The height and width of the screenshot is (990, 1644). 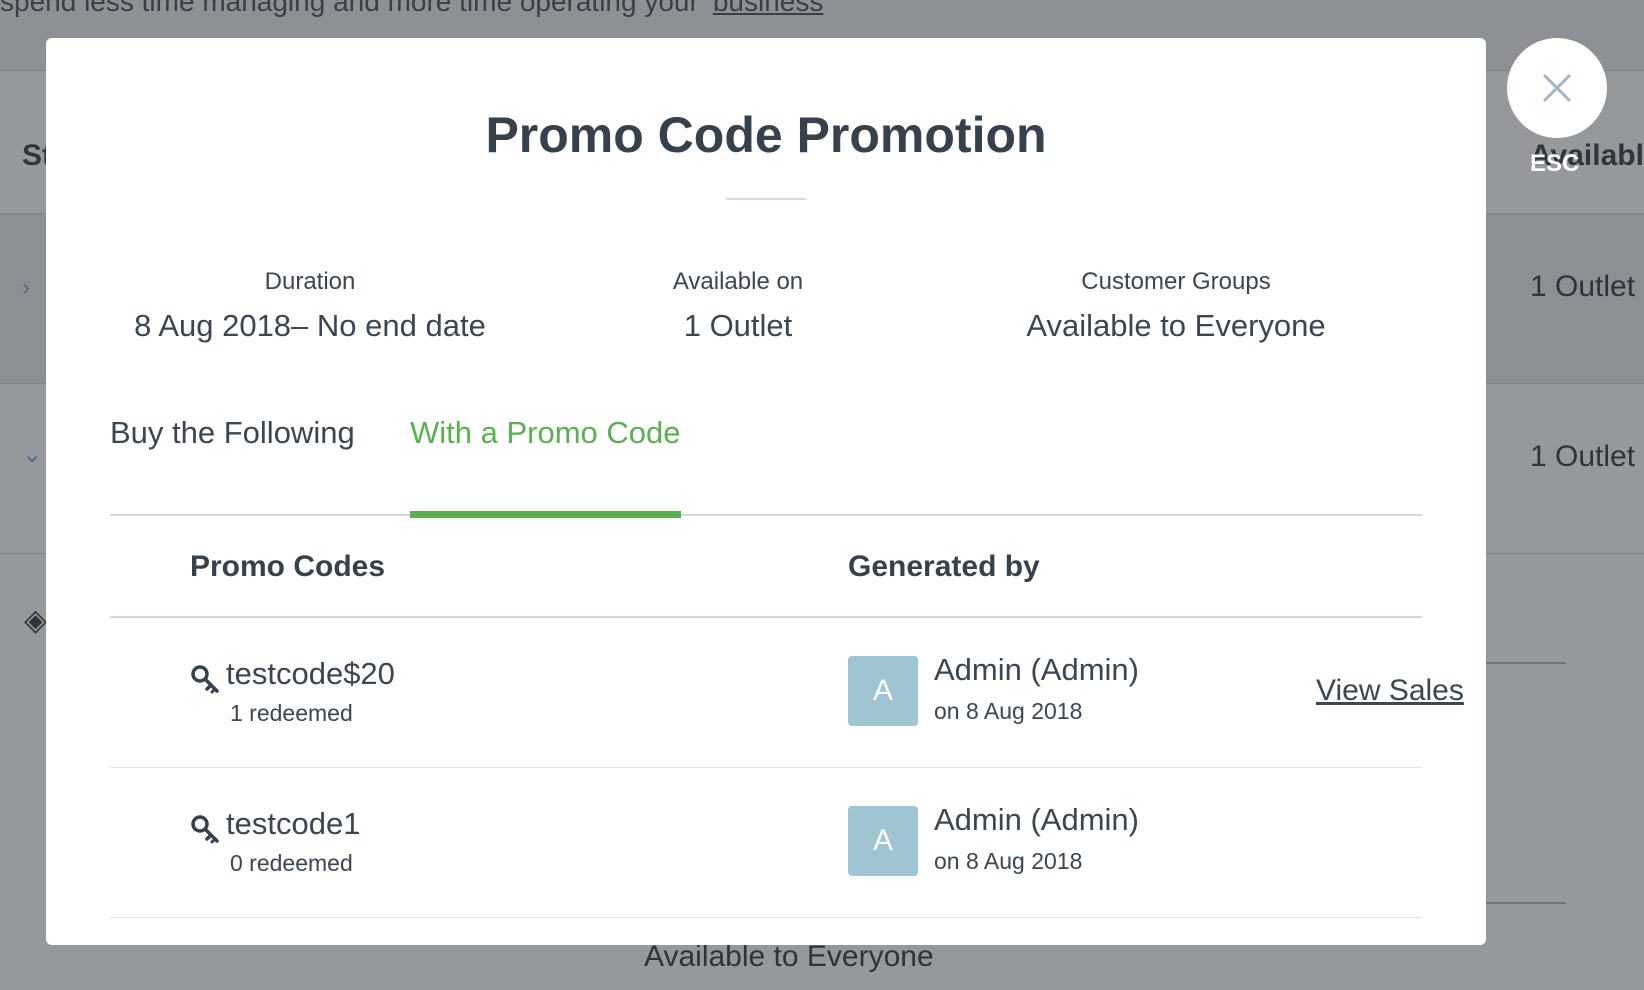 What do you see at coordinates (293, 823) in the screenshot?
I see `promo-code-name: testcode1` at bounding box center [293, 823].